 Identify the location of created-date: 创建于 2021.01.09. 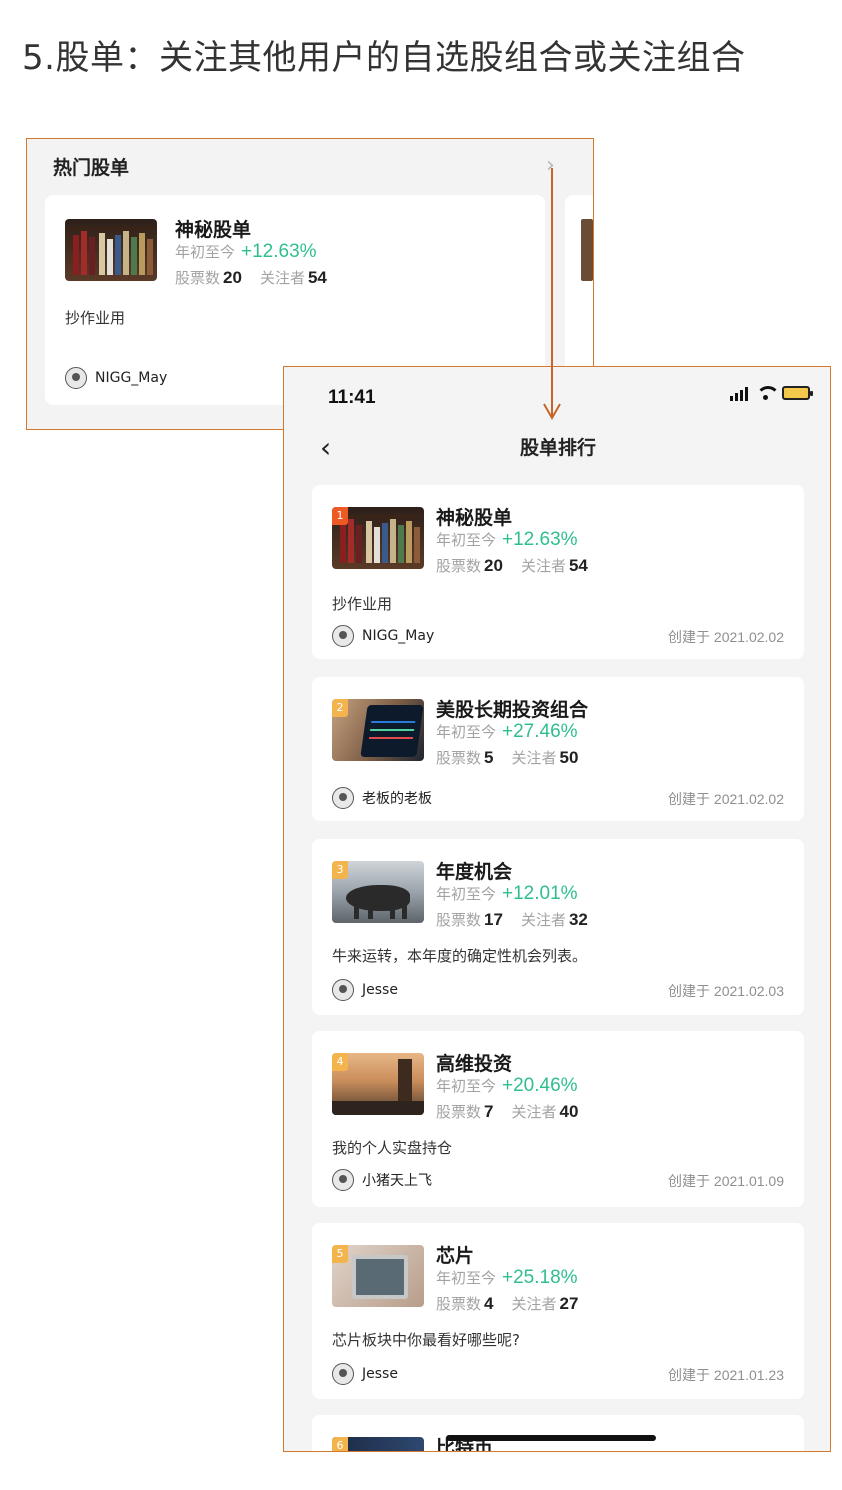
(726, 1181).